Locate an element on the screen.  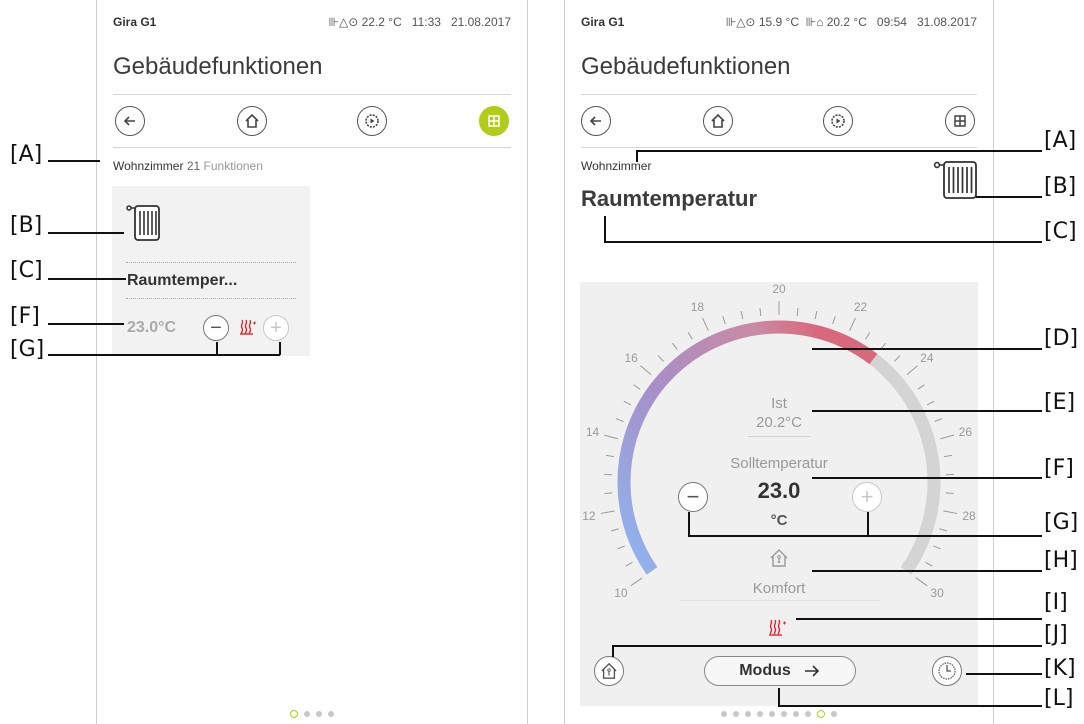
comfort-mode-icon is located at coordinates (779, 558).